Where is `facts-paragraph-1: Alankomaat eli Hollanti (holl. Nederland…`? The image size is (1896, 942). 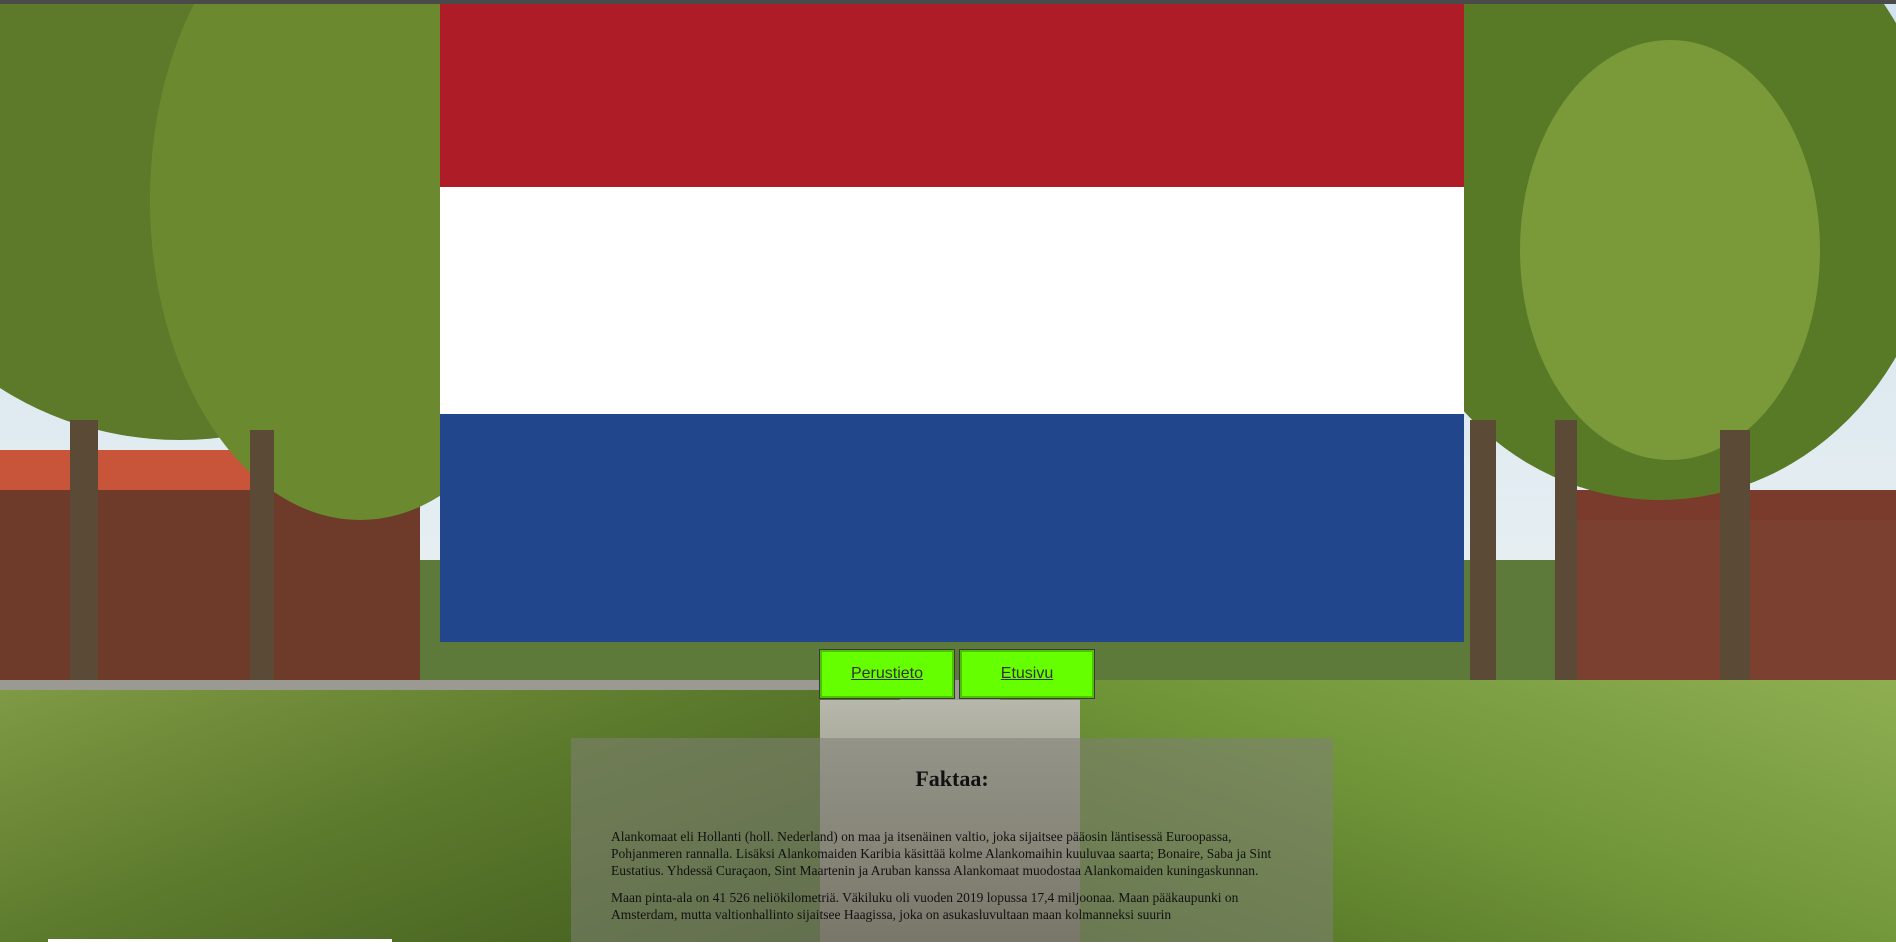 facts-paragraph-1: Alankomaat eli Hollanti (holl. Nederland… is located at coordinates (941, 853).